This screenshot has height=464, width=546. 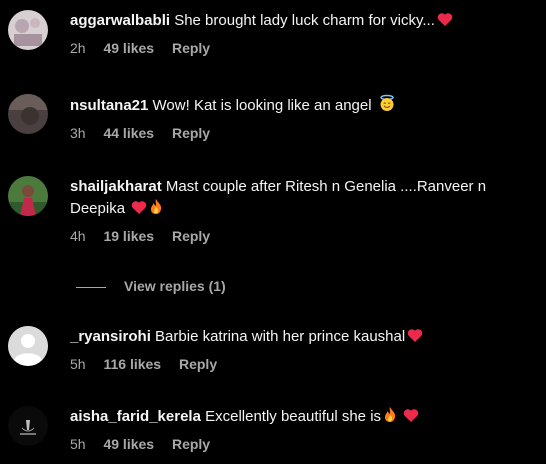 What do you see at coordinates (303, 48) in the screenshot?
I see `comment-meta: 2h 49 likes Reply` at bounding box center [303, 48].